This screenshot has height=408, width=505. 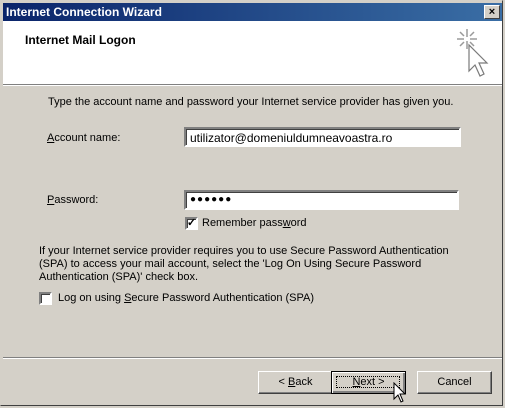 What do you see at coordinates (400, 392) in the screenshot?
I see `mouse-cursor-icon` at bounding box center [400, 392].